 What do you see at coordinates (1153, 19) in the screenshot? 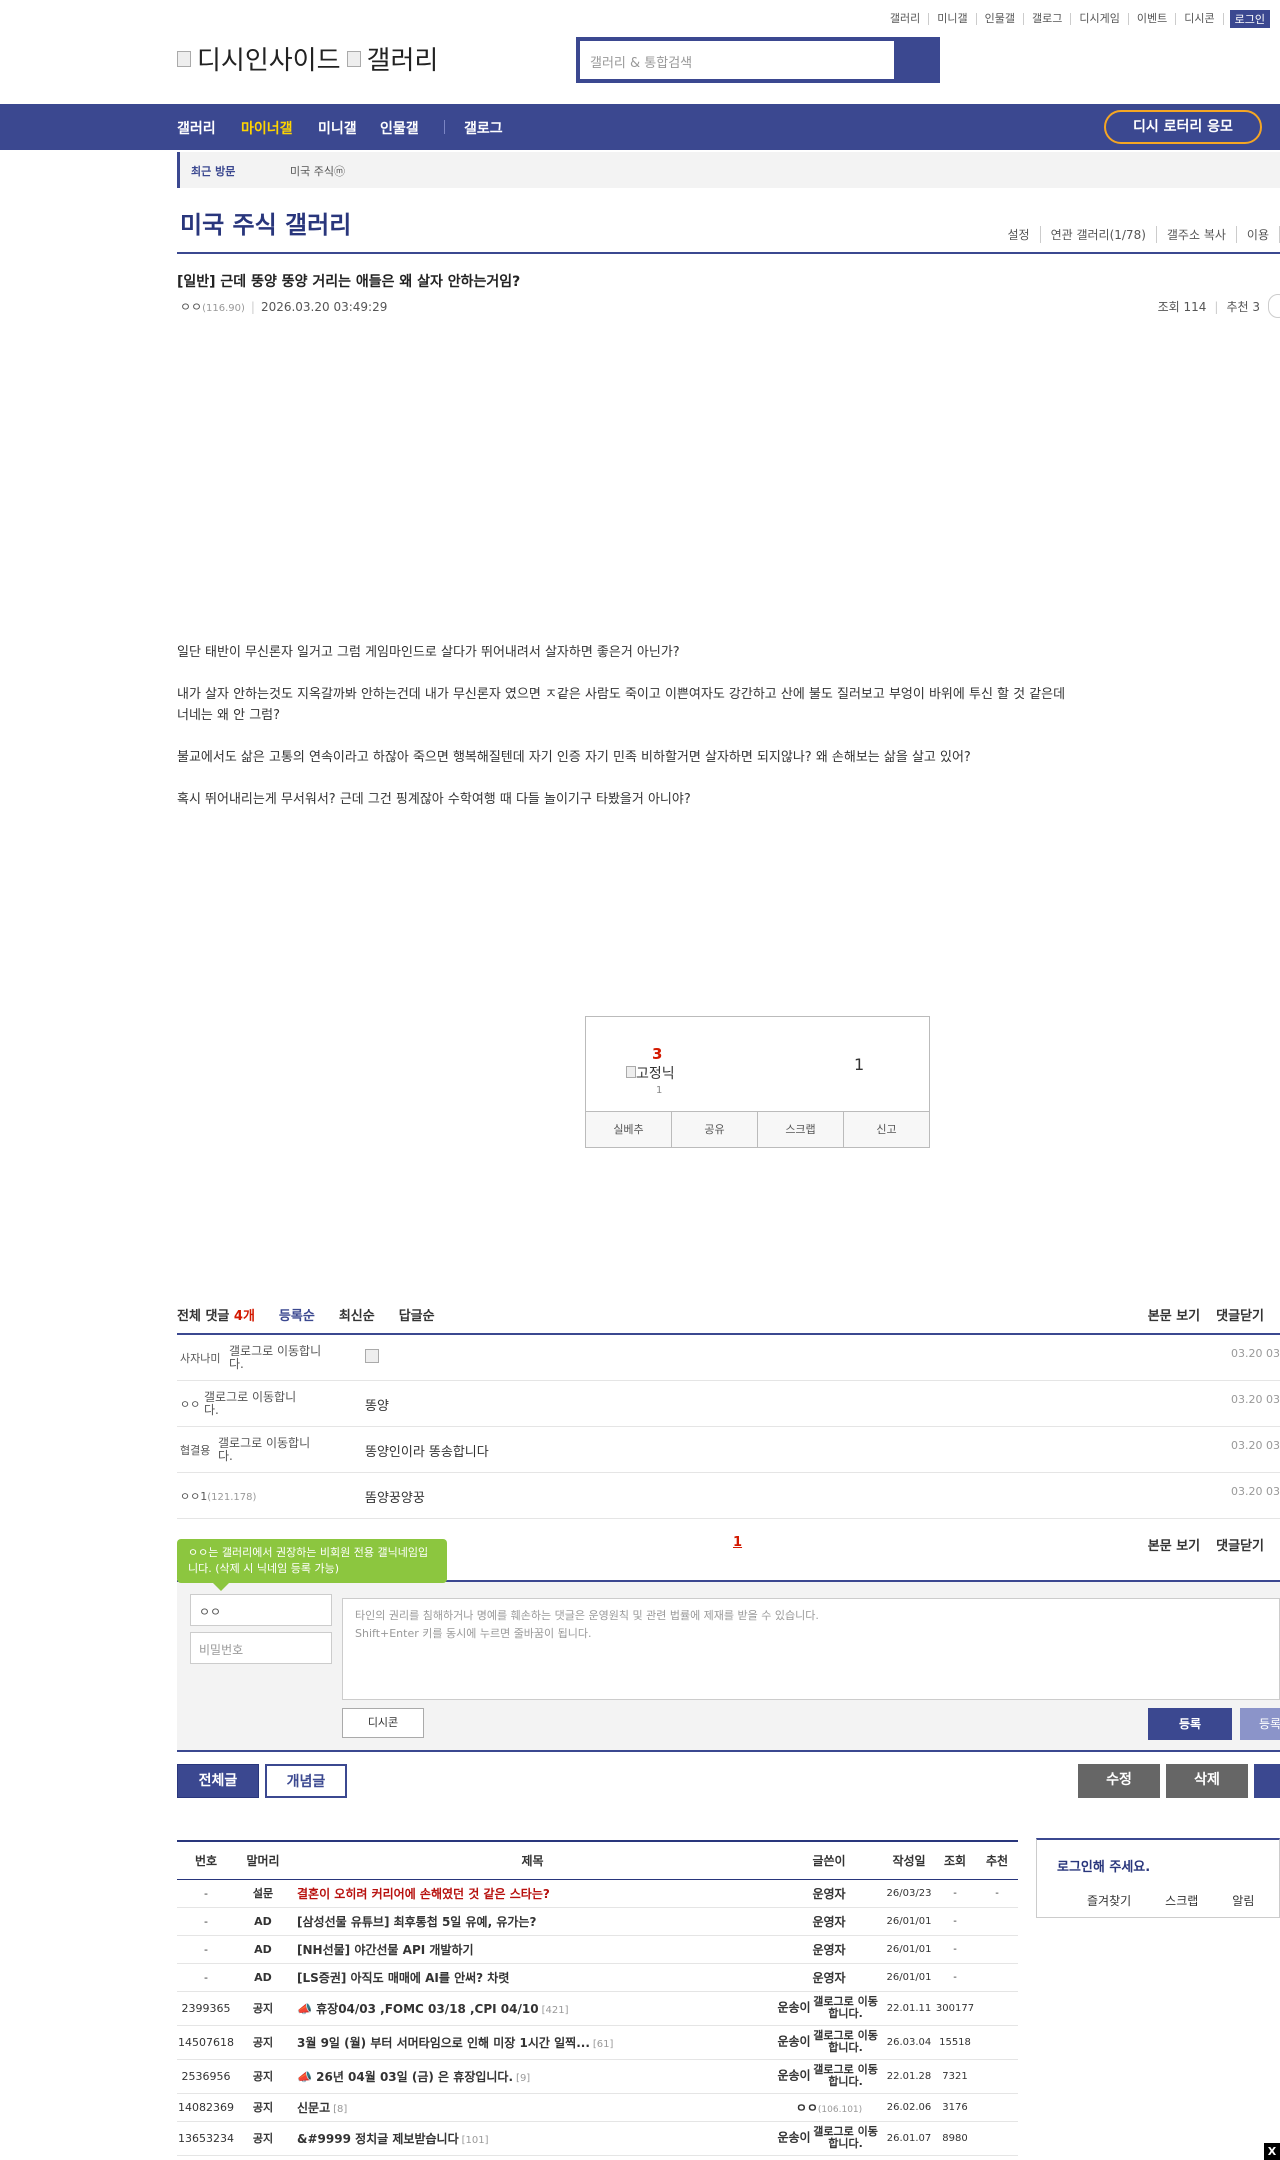
I see `top-link-event: 이벤트` at bounding box center [1153, 19].